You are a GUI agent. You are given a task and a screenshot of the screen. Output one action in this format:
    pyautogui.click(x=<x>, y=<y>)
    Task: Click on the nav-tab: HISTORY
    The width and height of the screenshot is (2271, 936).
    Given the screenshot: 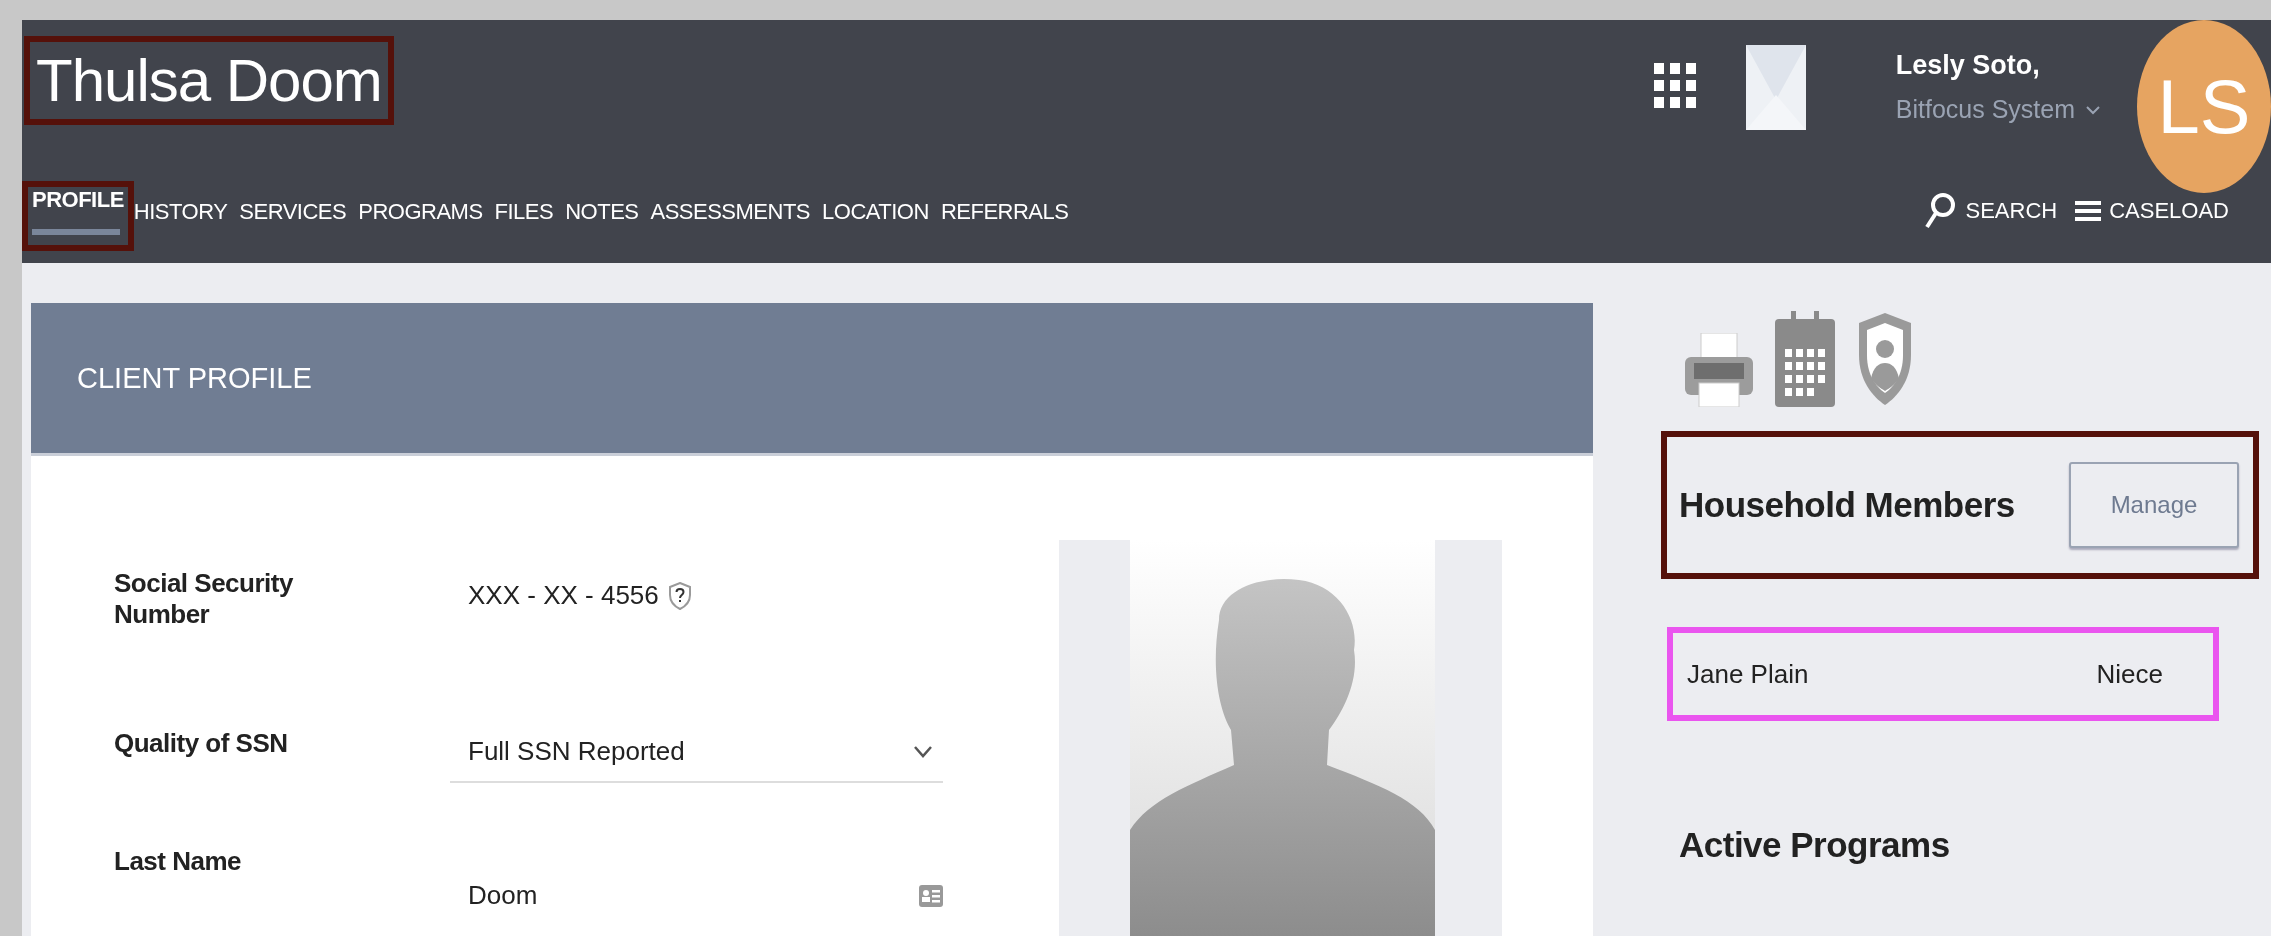 What is the action you would take?
    pyautogui.click(x=180, y=219)
    